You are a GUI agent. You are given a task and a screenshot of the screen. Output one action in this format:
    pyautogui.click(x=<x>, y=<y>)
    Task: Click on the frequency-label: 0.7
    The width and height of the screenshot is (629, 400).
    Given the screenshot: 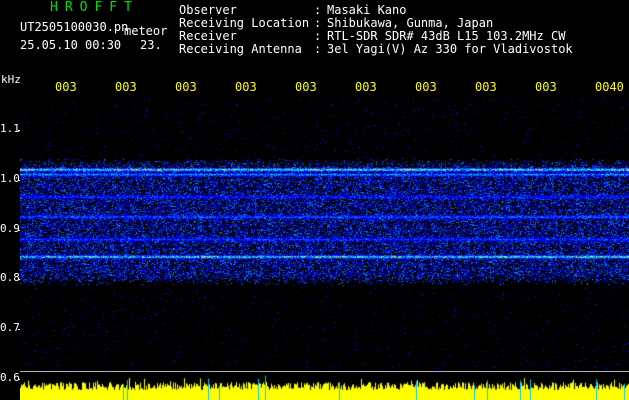 What is the action you would take?
    pyautogui.click(x=10, y=328)
    